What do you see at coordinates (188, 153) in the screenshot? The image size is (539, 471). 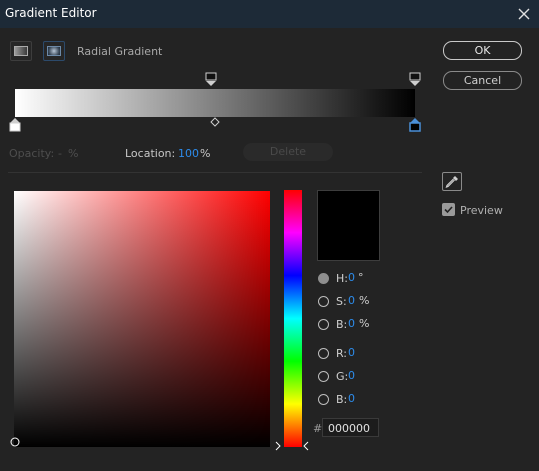 I see `location-input: 100` at bounding box center [188, 153].